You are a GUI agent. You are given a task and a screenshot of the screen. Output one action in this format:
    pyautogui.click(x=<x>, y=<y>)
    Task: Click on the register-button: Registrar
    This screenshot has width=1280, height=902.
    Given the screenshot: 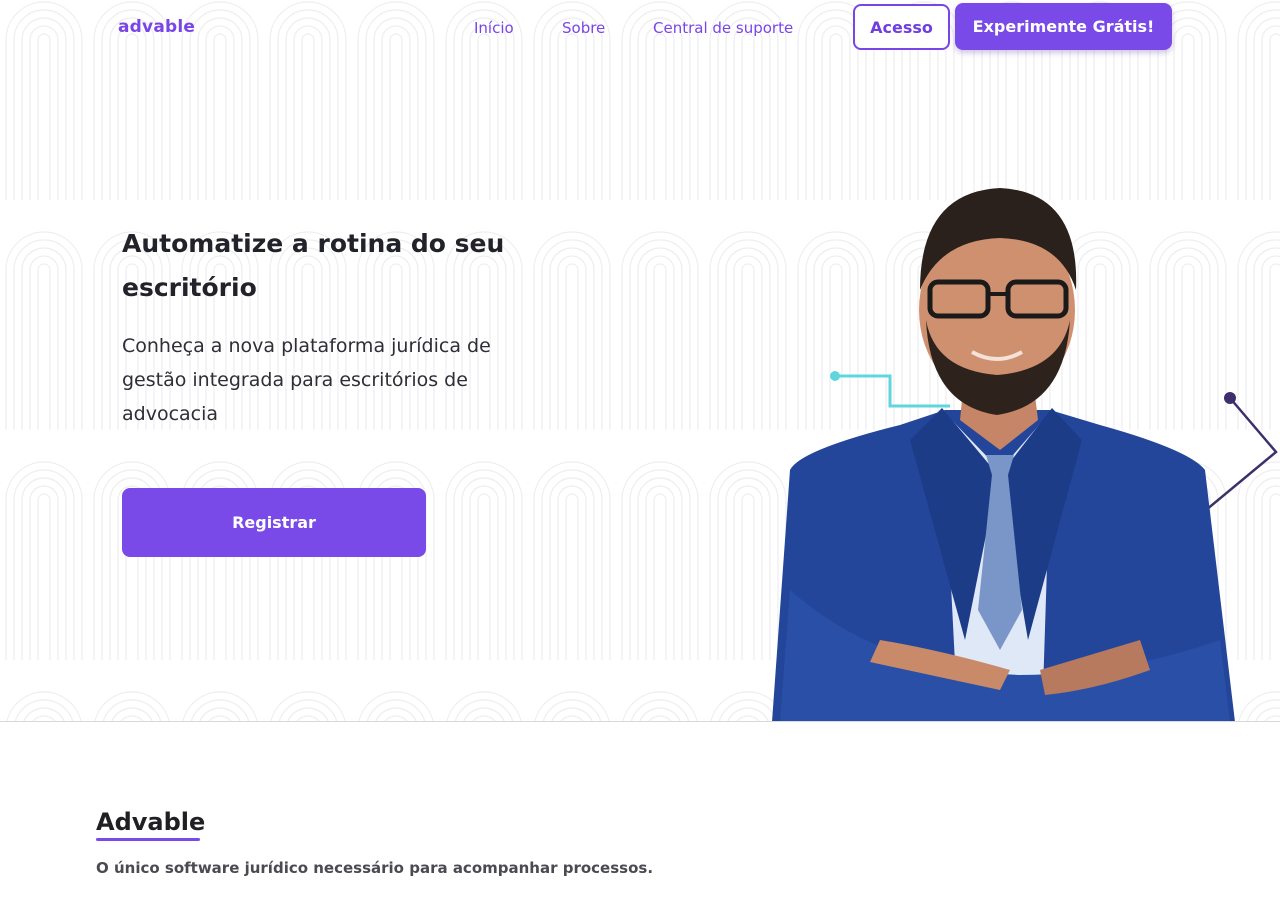 What is the action you would take?
    pyautogui.click(x=274, y=522)
    